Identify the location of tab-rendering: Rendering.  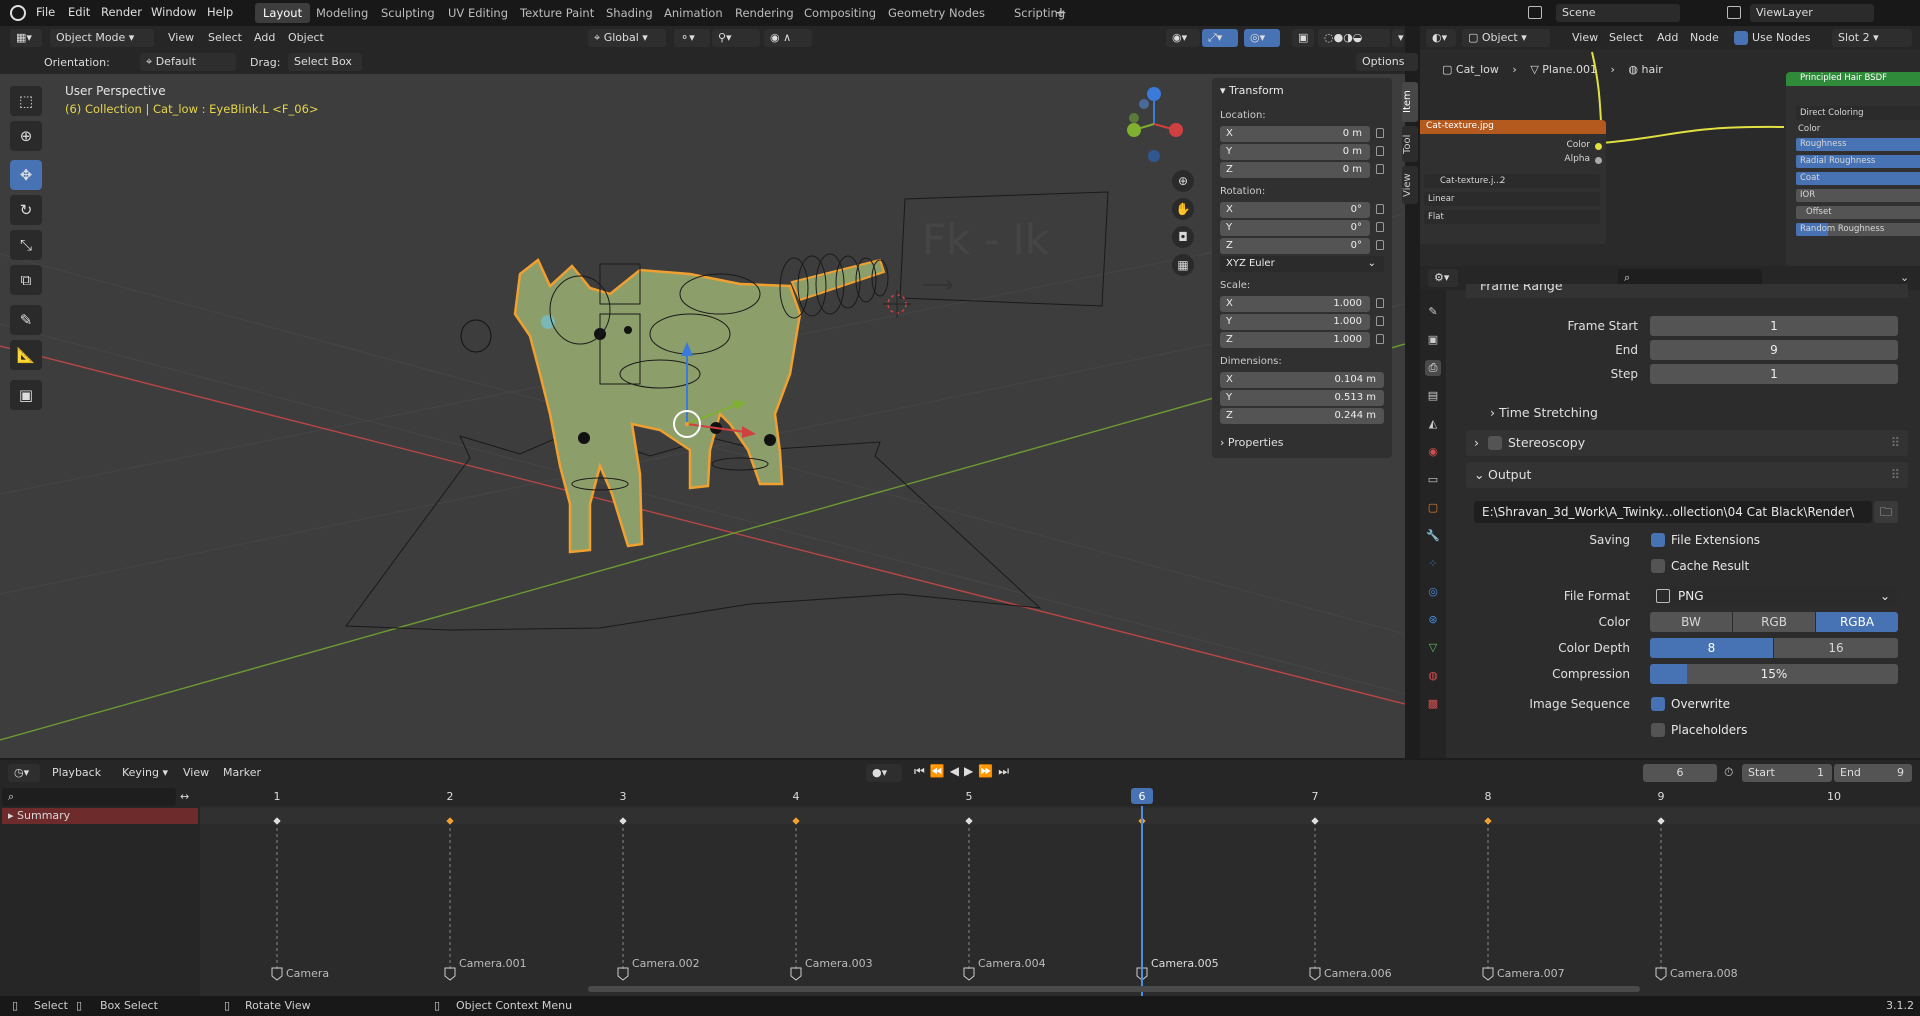
(764, 13).